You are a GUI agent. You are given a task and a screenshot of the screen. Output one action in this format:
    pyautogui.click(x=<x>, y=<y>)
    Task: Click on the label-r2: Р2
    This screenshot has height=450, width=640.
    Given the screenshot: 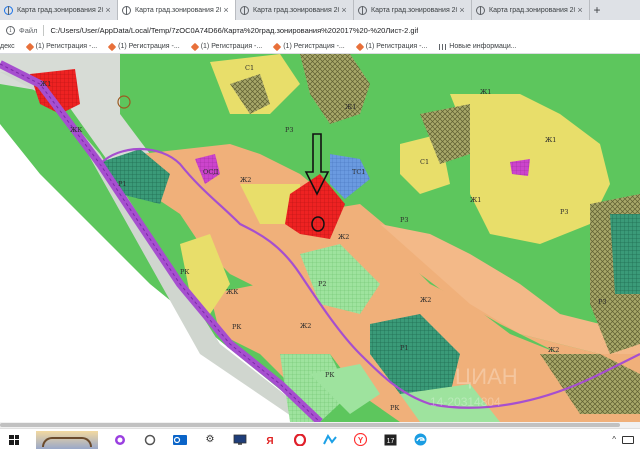 What is the action you would take?
    pyautogui.click(x=322, y=284)
    